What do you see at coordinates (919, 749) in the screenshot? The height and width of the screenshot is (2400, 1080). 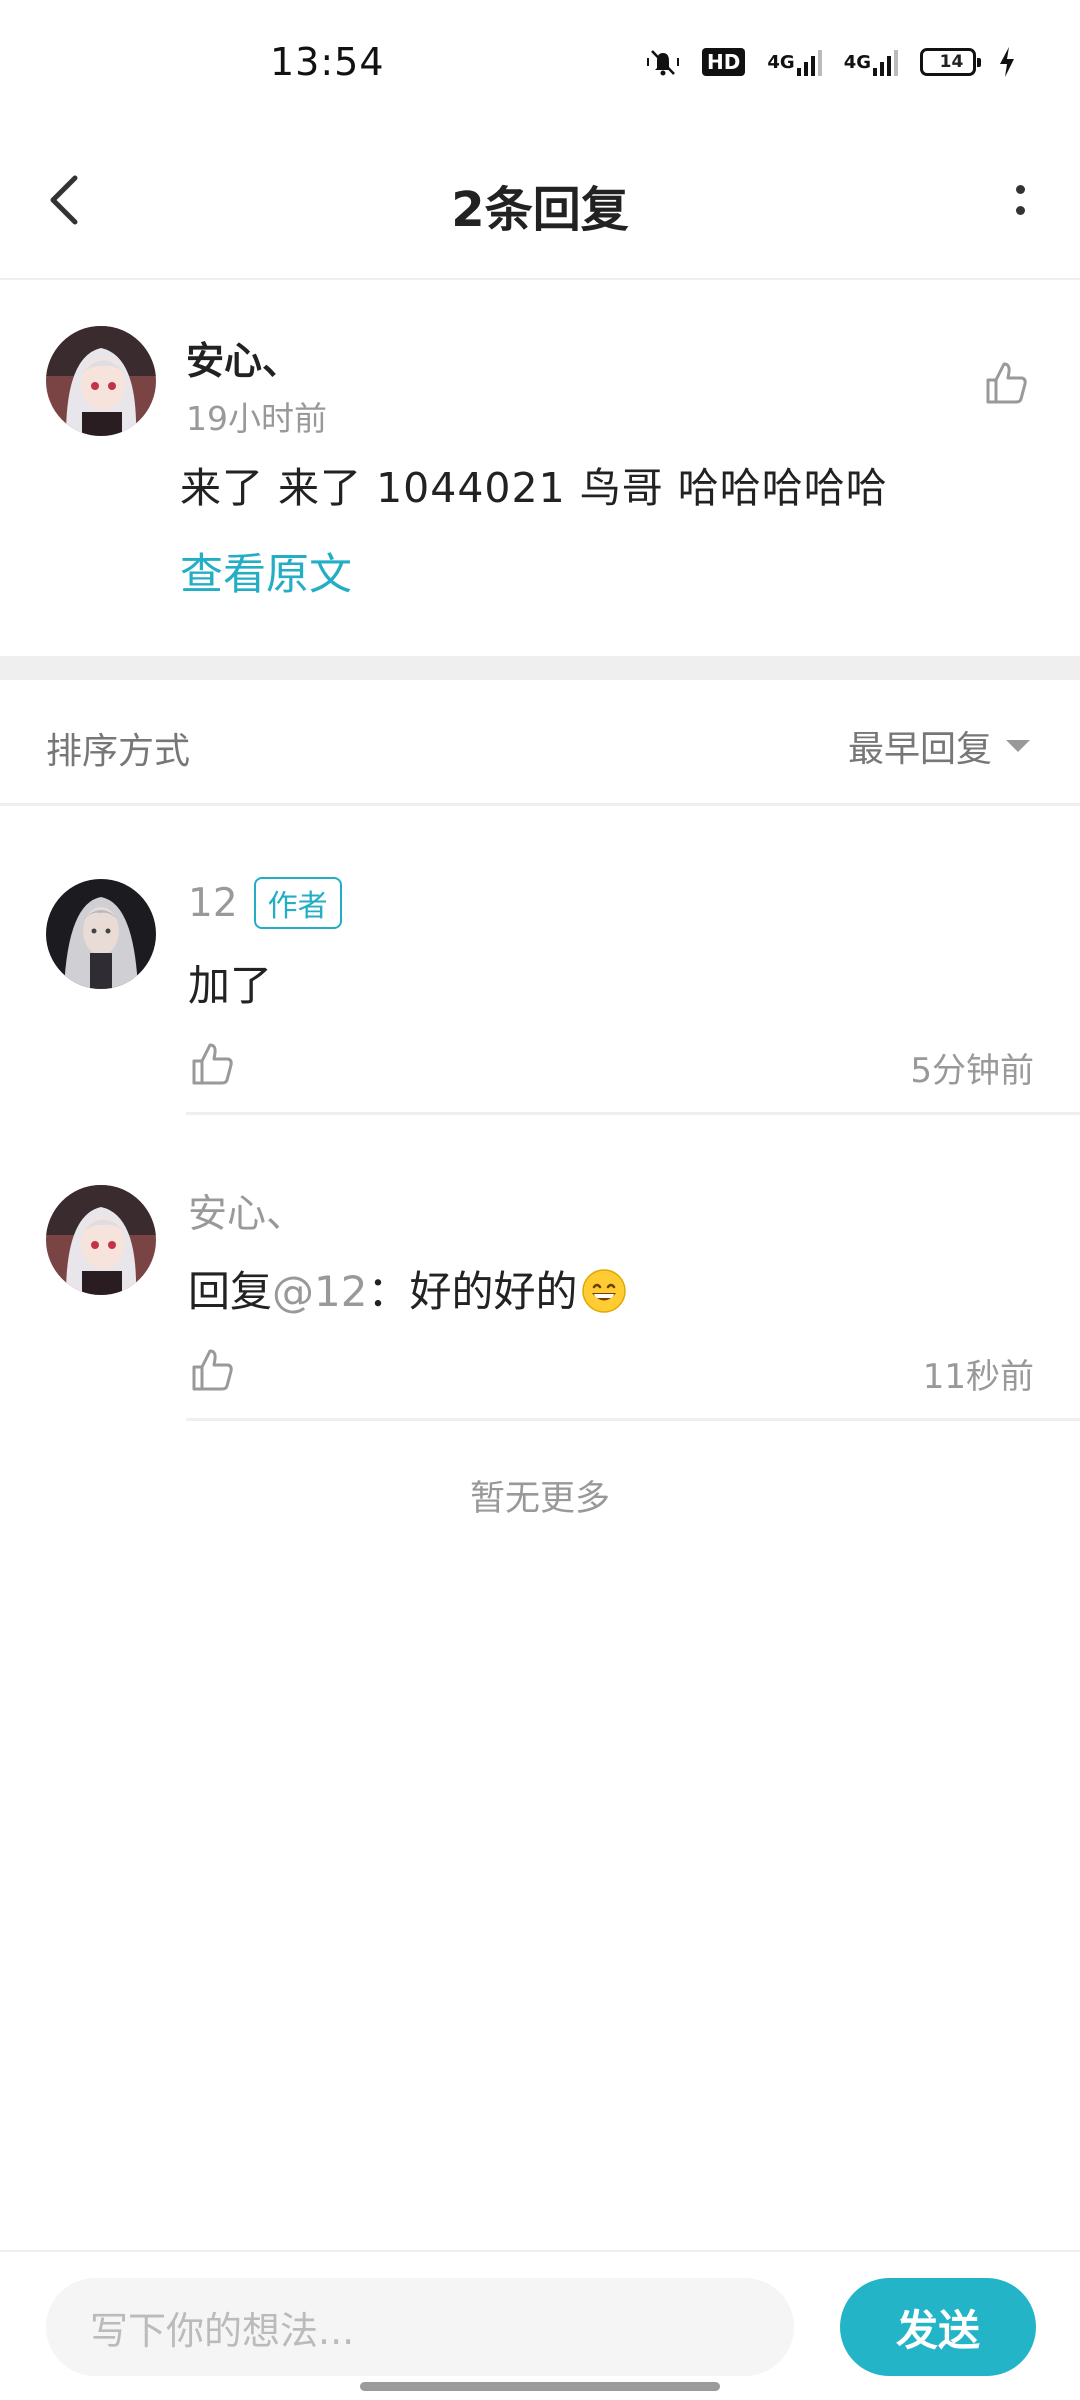 I see `sort-selected-value: 最早回复` at bounding box center [919, 749].